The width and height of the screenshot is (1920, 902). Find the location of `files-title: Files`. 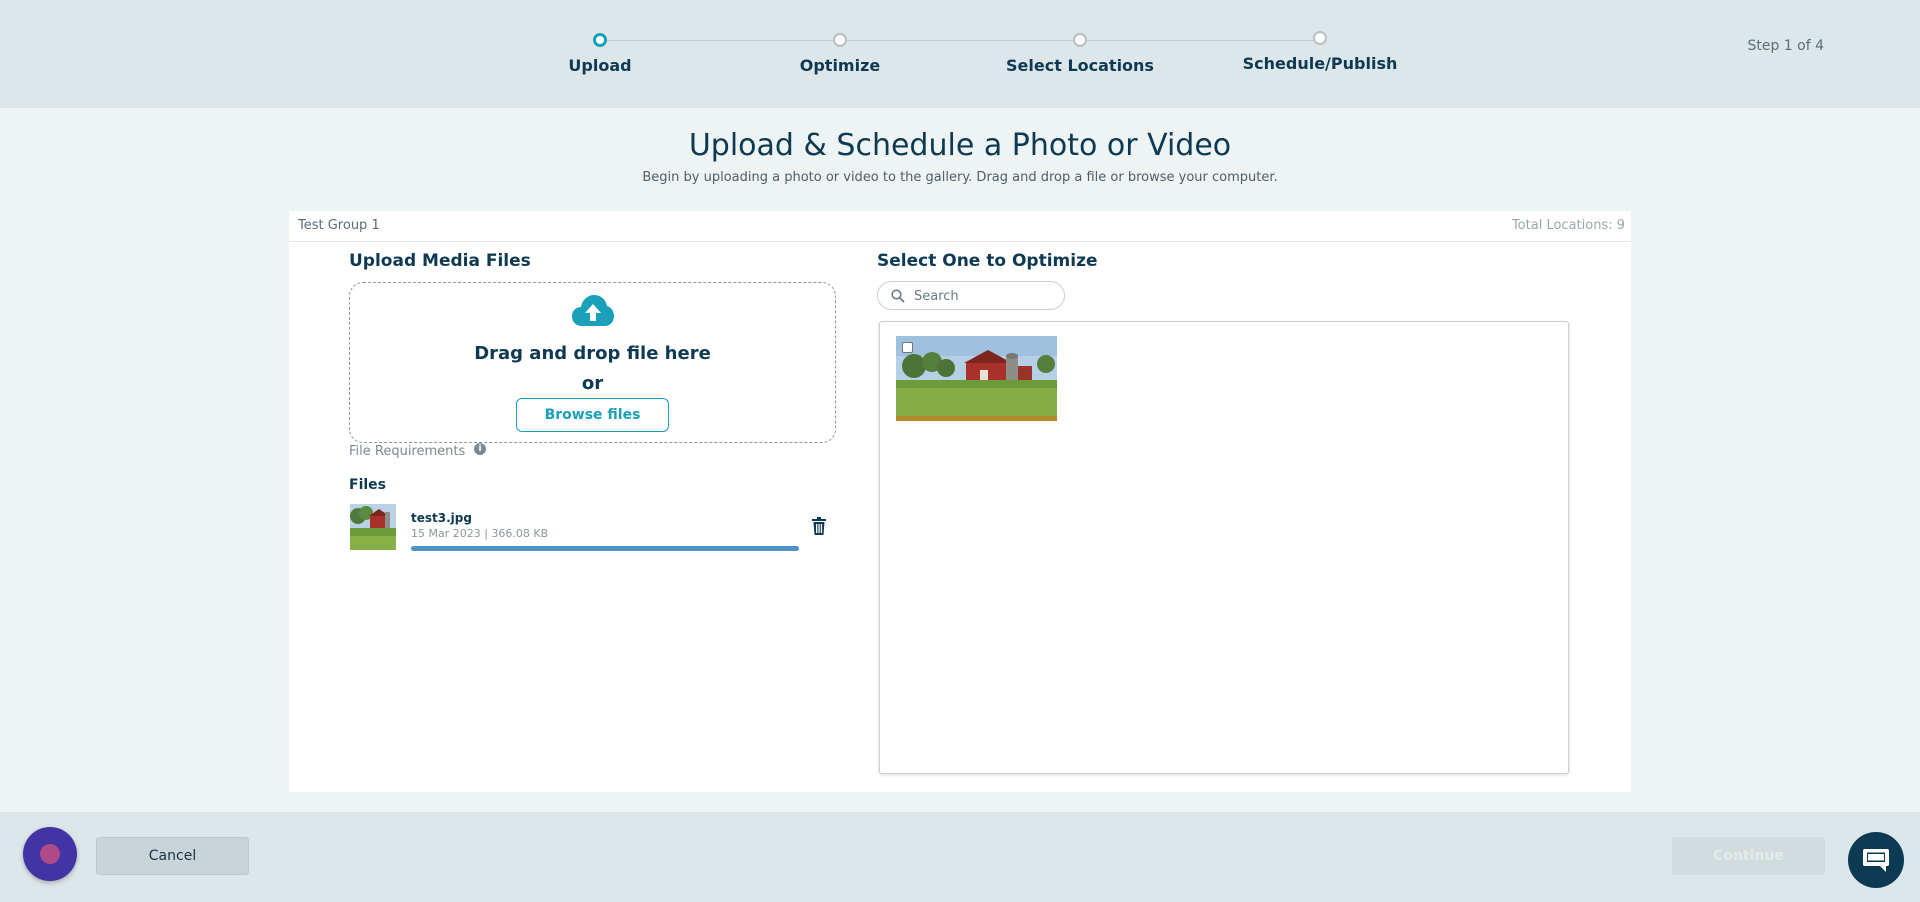

files-title: Files is located at coordinates (367, 485).